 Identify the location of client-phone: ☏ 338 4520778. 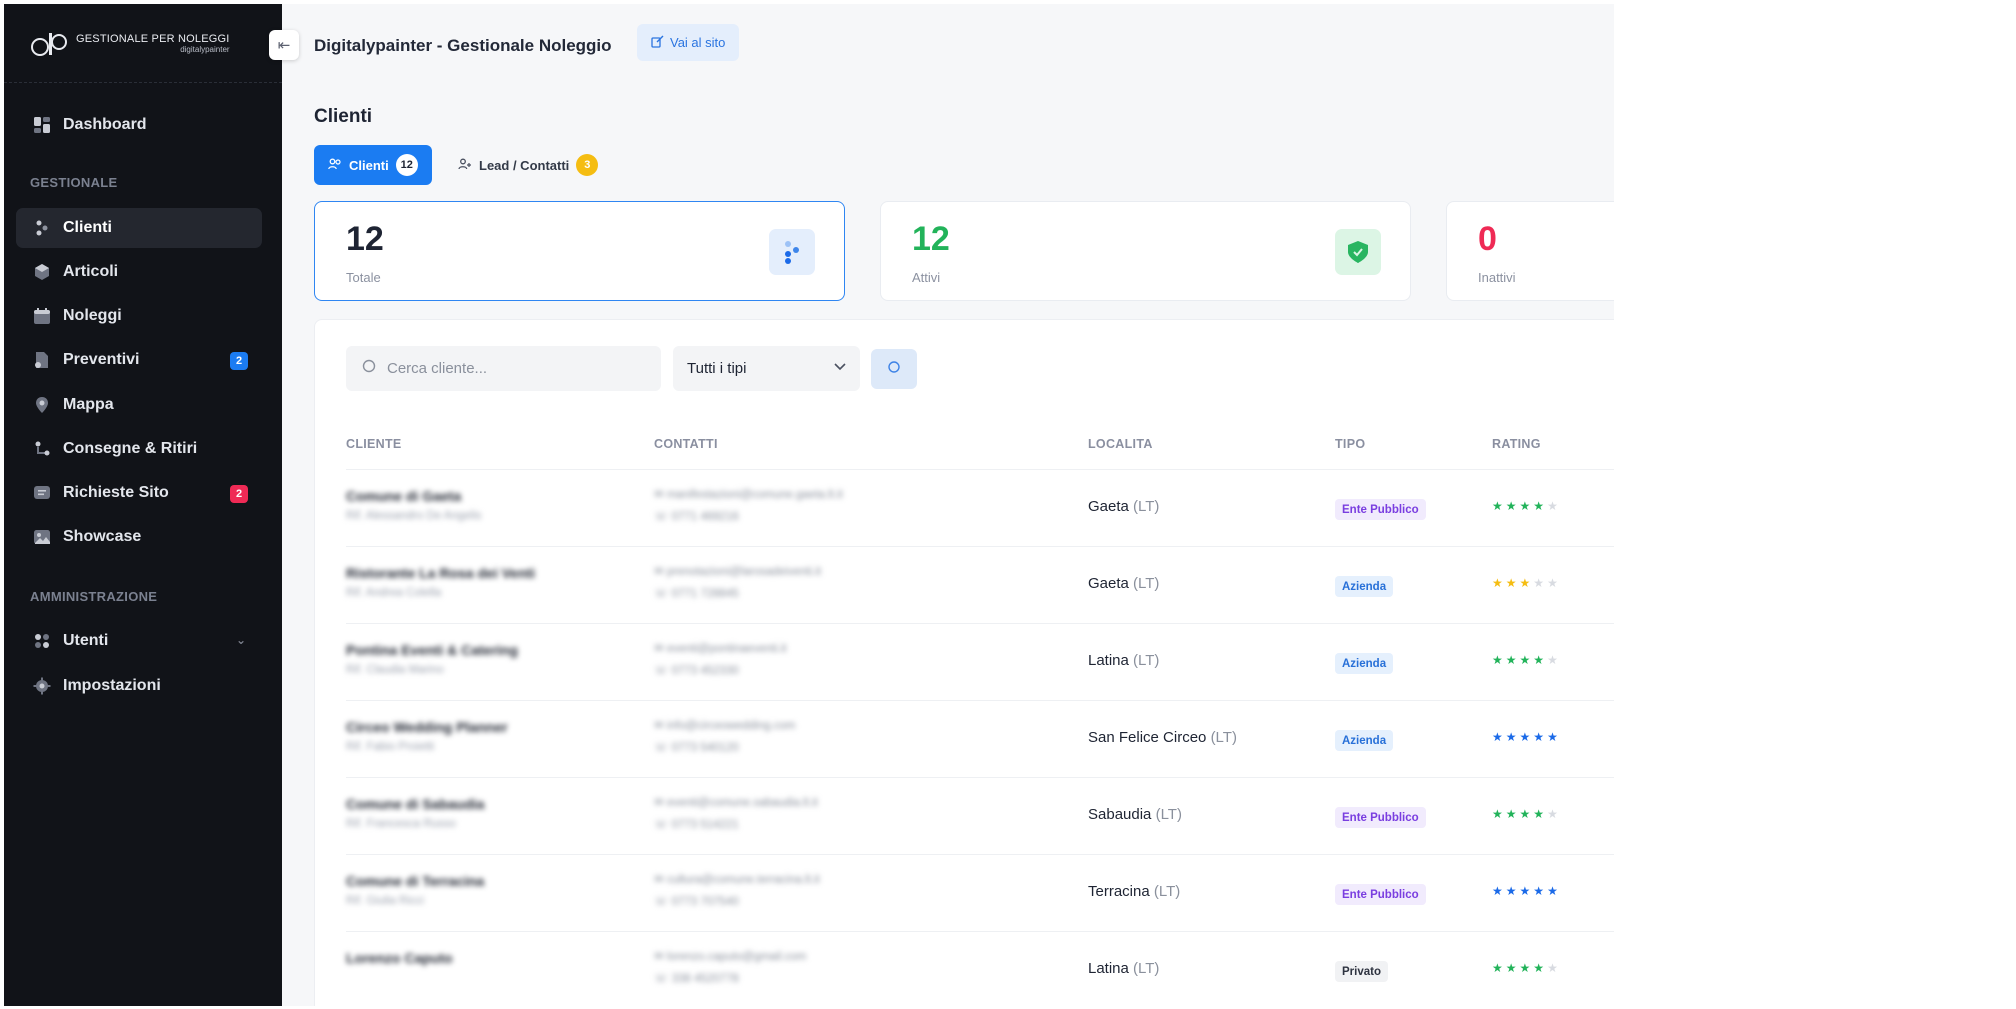
(696, 978).